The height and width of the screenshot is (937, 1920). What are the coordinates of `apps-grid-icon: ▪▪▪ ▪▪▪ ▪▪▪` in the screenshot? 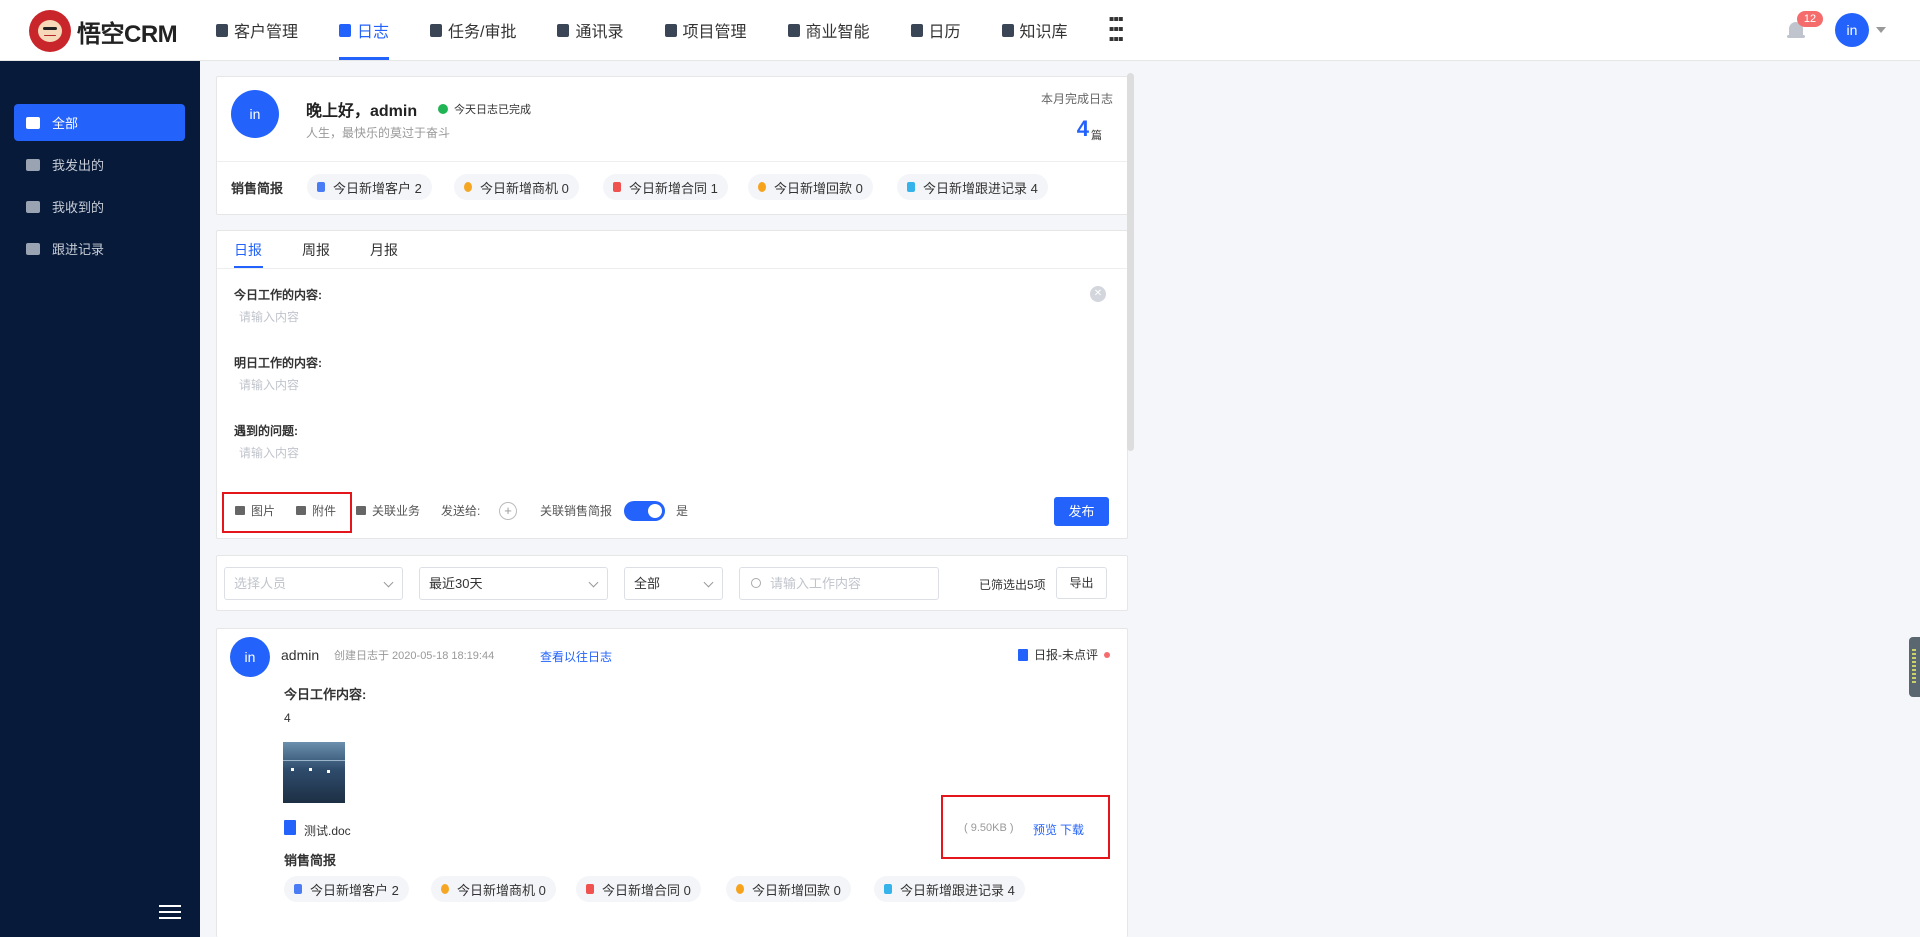 It's located at (1116, 30).